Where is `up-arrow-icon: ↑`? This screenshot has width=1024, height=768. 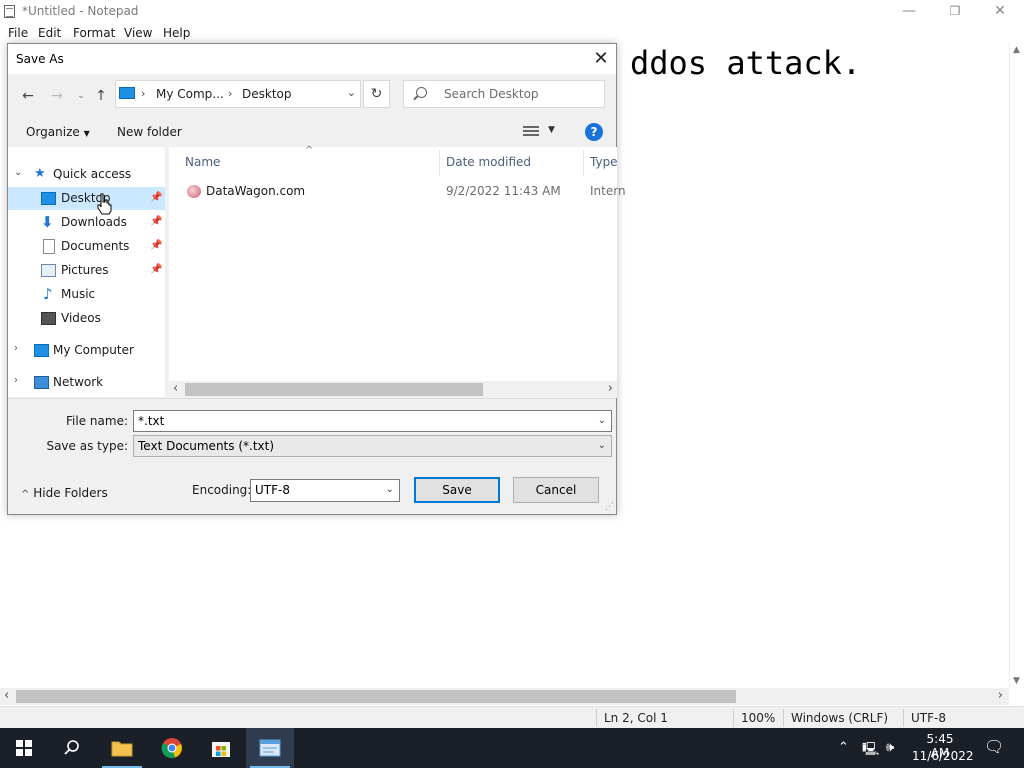
up-arrow-icon: ↑ is located at coordinates (101, 96).